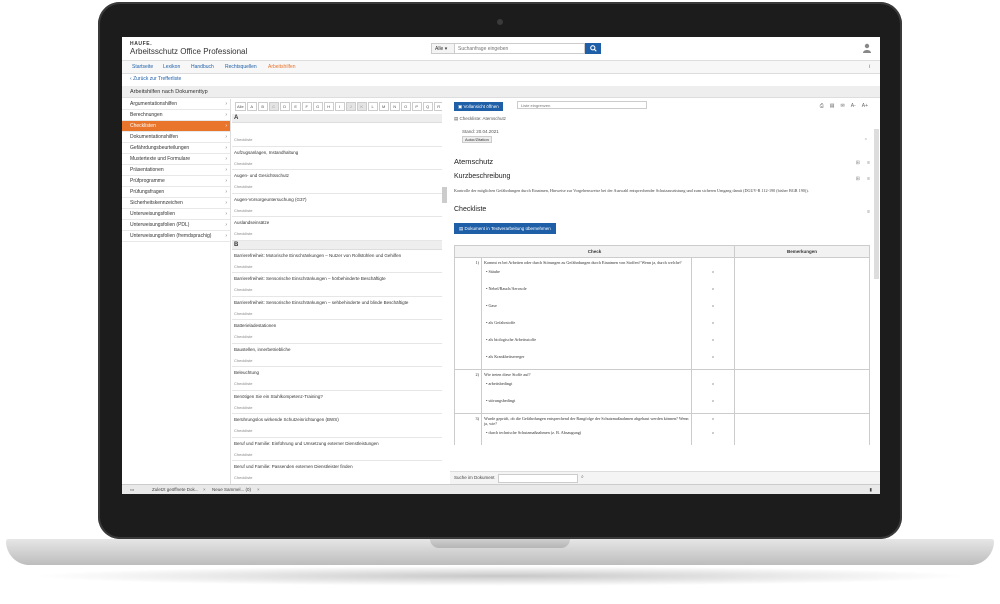 The image size is (1000, 604). What do you see at coordinates (176, 225) in the screenshot?
I see `sidebar-item-unterweisungsfolien-pdl: Unterweisungsfolien (PDL) ›` at bounding box center [176, 225].